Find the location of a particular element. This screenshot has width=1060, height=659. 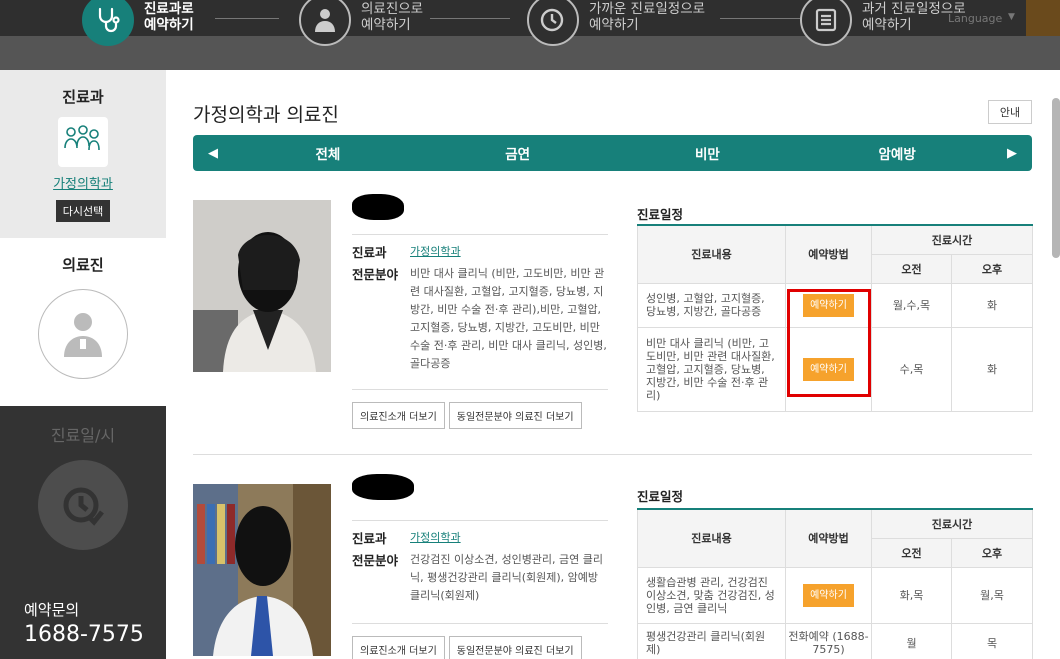

info-button: 안내 is located at coordinates (1010, 112).